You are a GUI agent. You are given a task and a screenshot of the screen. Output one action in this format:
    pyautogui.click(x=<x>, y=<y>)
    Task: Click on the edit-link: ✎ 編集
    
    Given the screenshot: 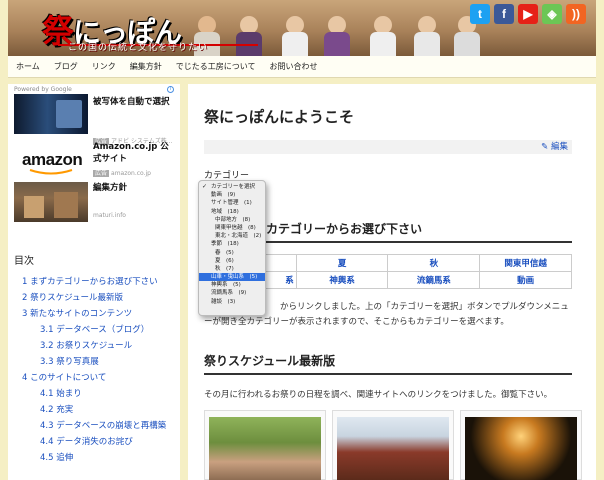 What is the action you would take?
    pyautogui.click(x=554, y=147)
    